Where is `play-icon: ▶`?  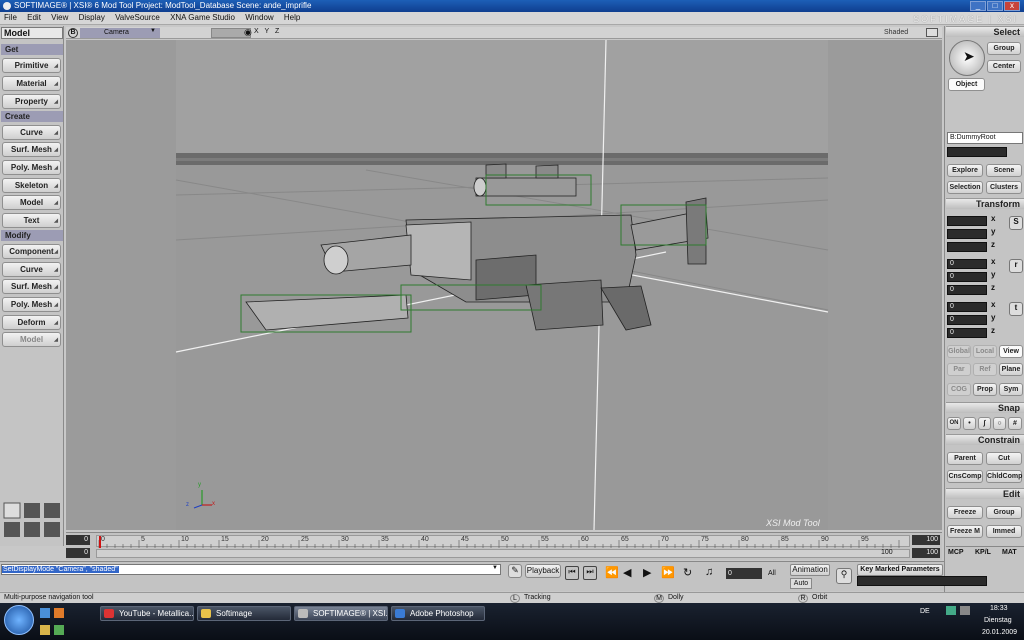 play-icon: ▶ is located at coordinates (647, 572).